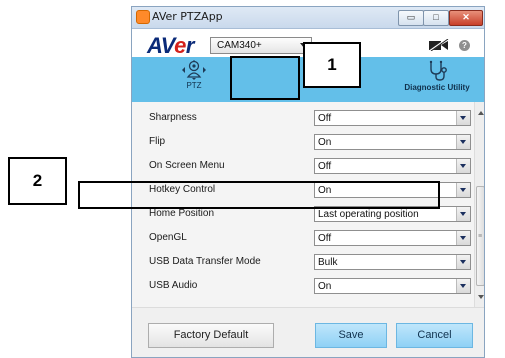  I want to click on sharpness-select: Off, so click(392, 118).